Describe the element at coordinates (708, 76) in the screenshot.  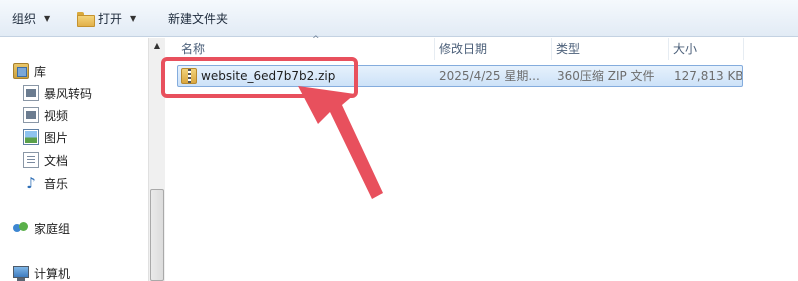
I see `file-size: 127,813 KB` at that location.